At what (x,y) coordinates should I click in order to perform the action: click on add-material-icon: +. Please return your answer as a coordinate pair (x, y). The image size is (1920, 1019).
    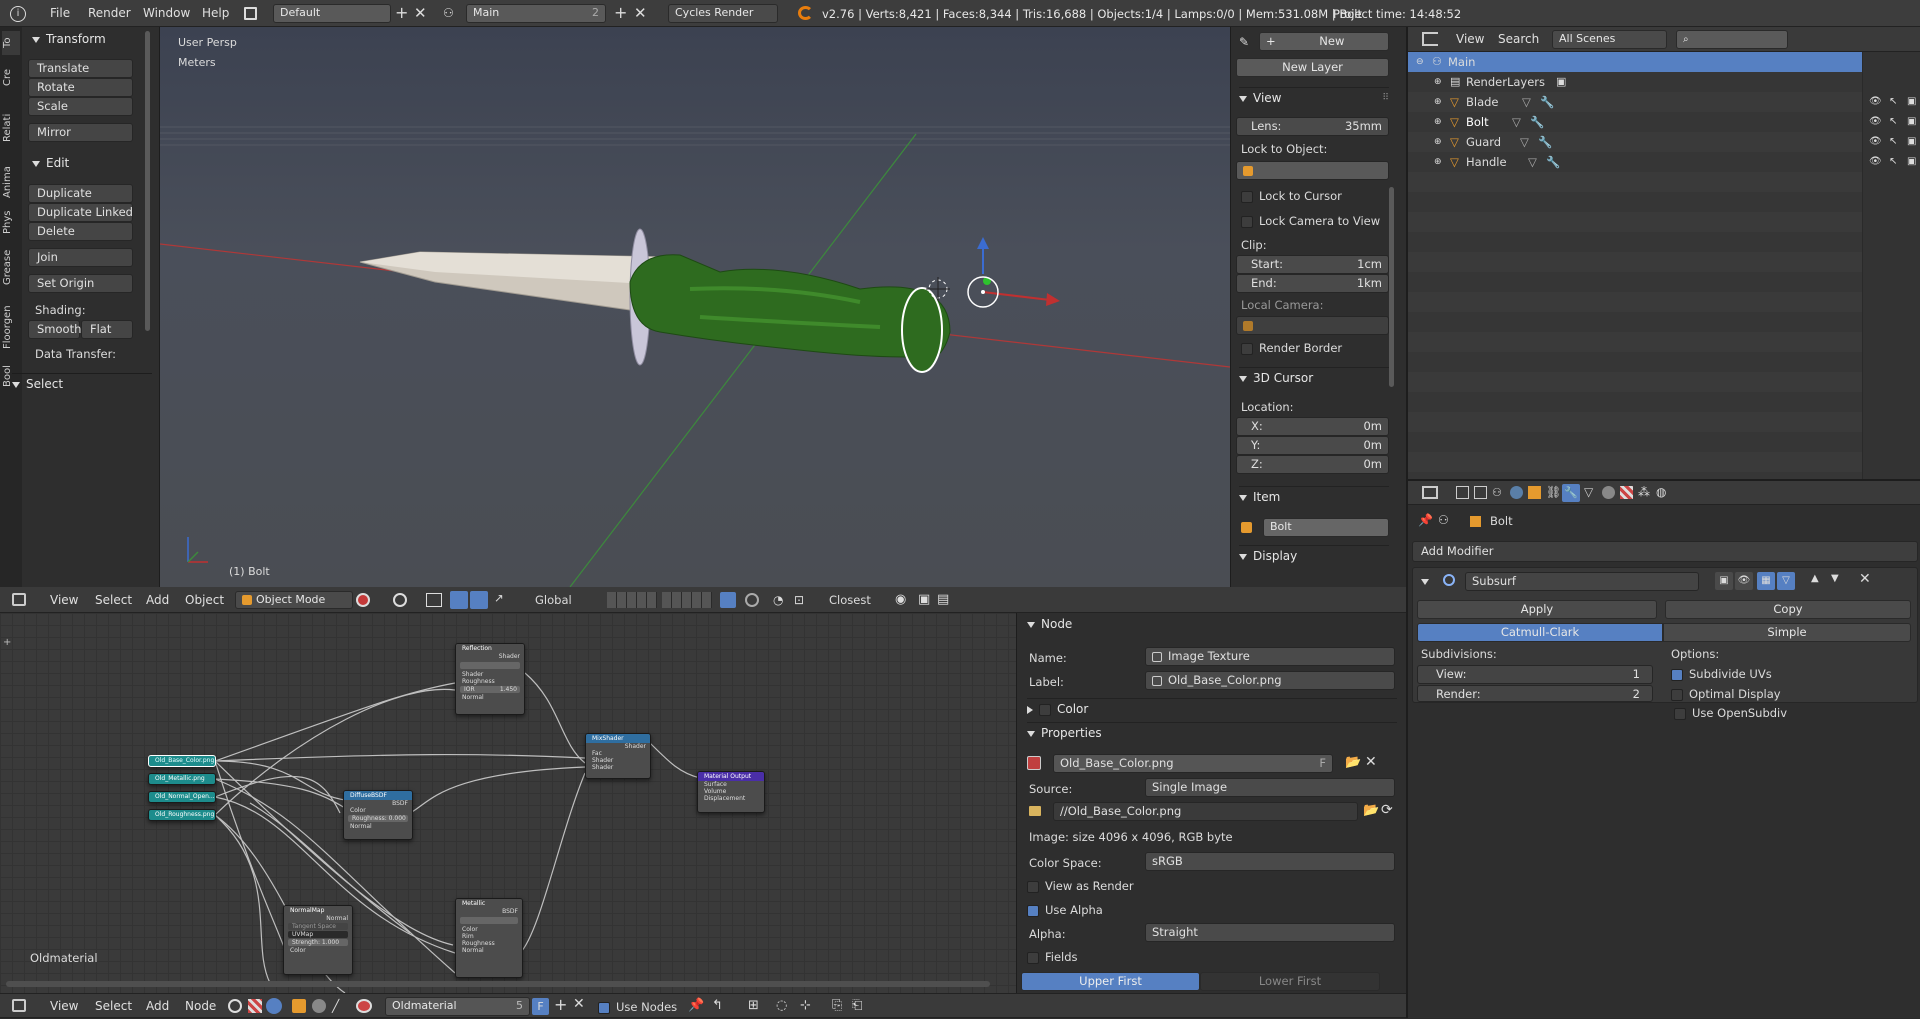
    Looking at the image, I should click on (560, 1004).